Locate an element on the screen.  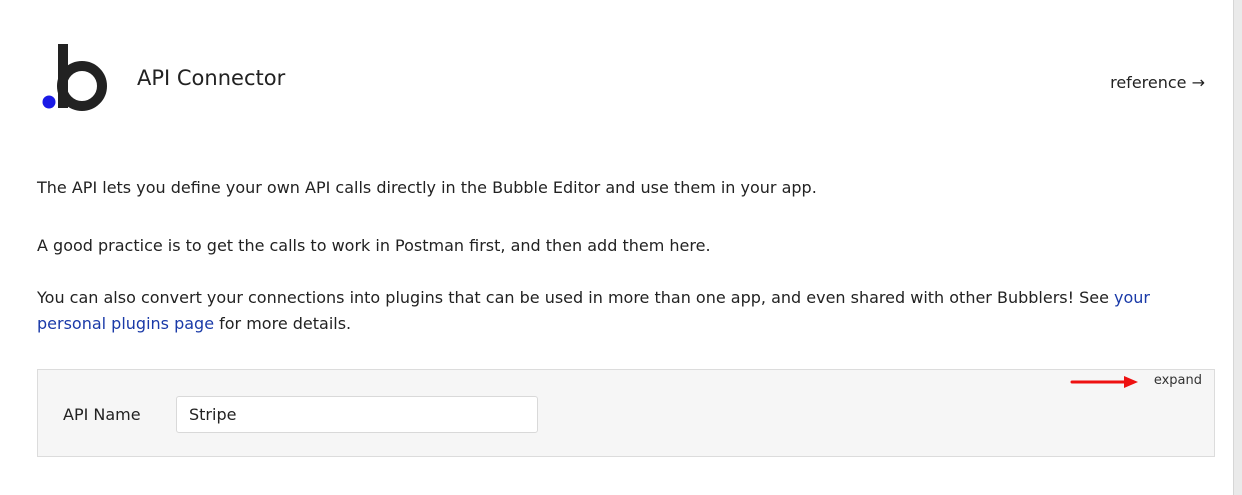
api-name-input is located at coordinates (357, 414).